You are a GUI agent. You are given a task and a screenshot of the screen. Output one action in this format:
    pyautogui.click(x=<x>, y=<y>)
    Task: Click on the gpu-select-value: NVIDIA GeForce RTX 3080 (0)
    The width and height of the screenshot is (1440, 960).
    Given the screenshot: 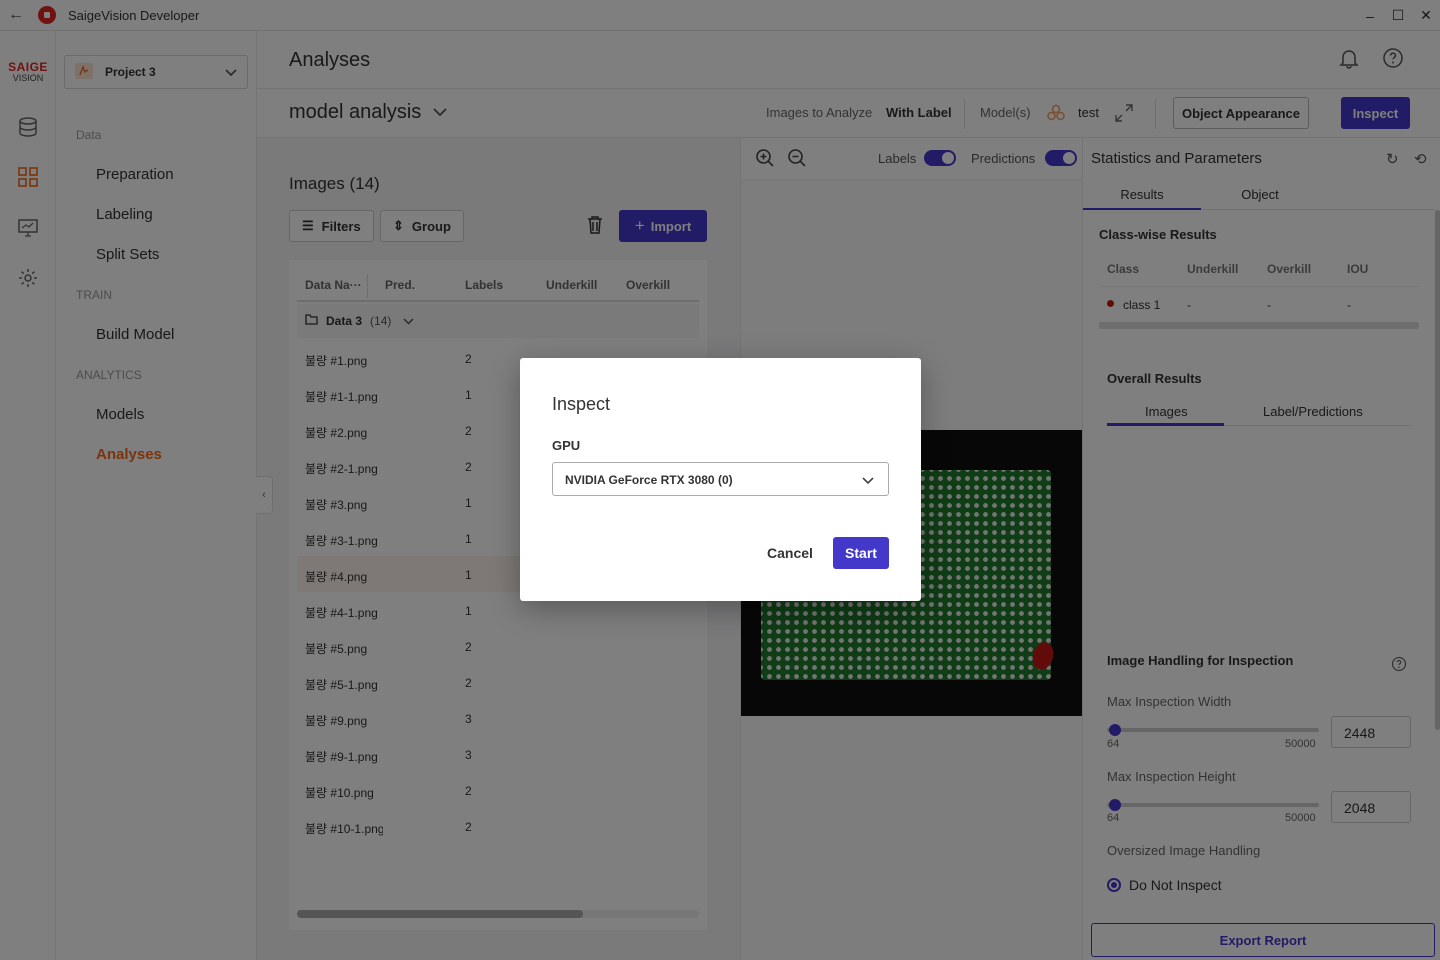 What is the action you would take?
    pyautogui.click(x=649, y=480)
    